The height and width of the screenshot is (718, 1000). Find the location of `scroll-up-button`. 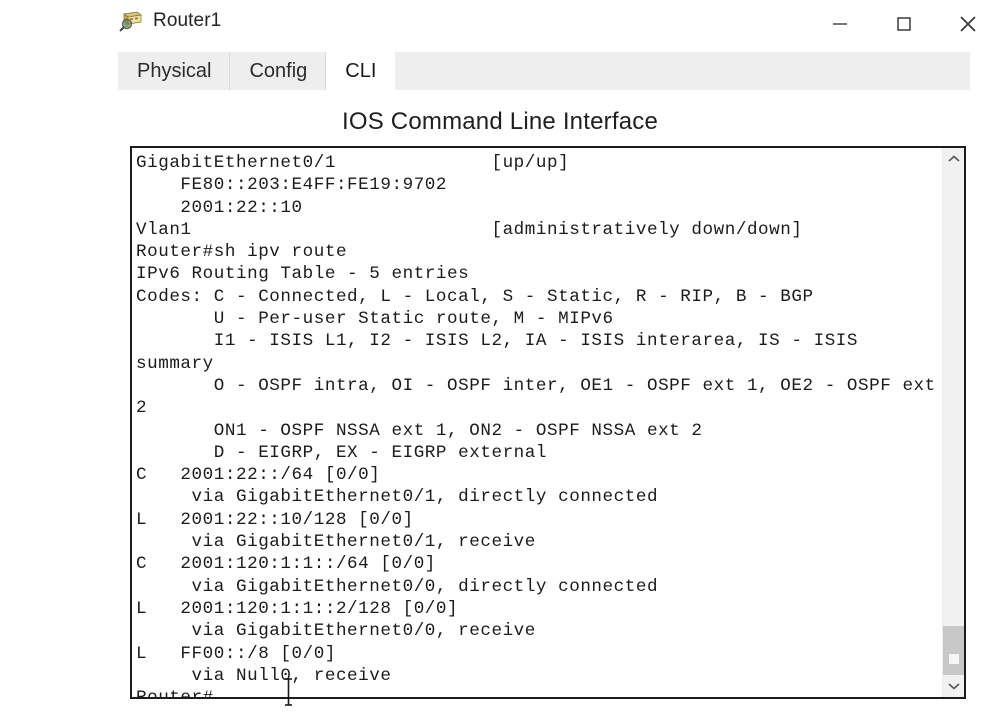

scroll-up-button is located at coordinates (953, 159).